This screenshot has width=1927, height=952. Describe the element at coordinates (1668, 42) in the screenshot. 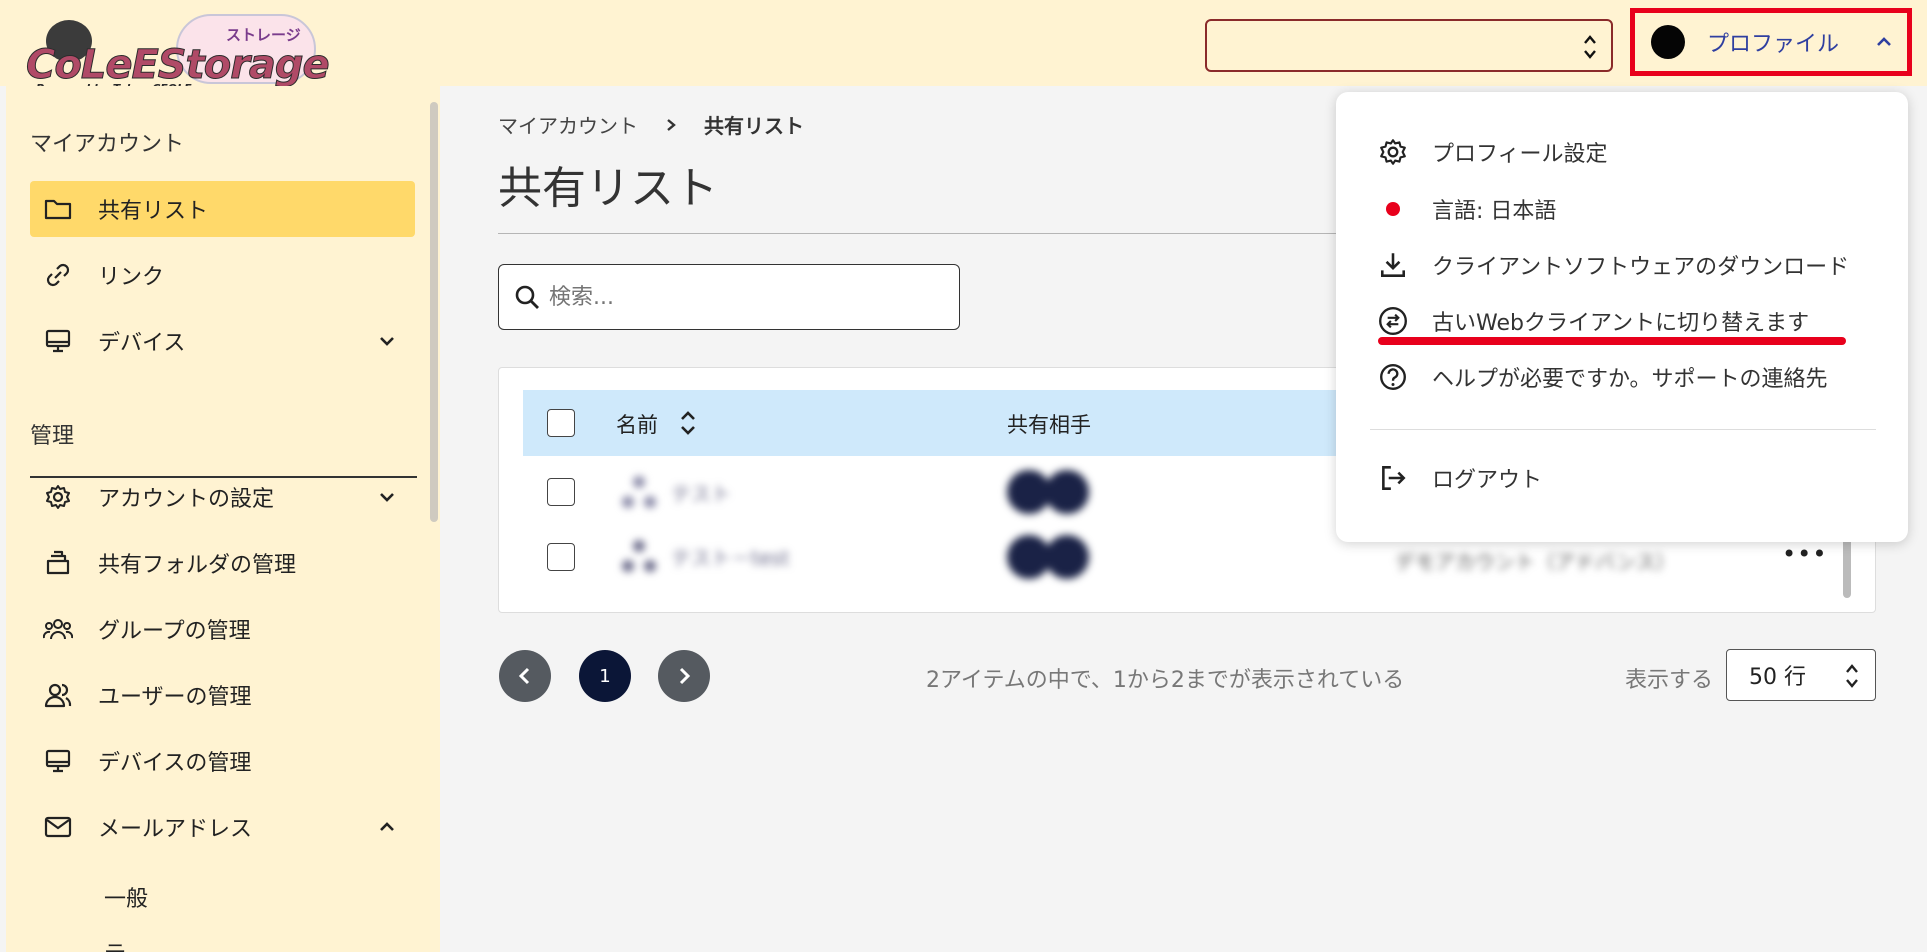

I see `profile-avatar` at that location.